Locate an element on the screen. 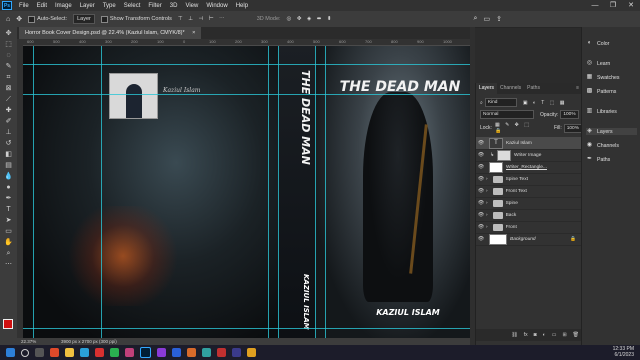 The image size is (640, 360). menu-filter: Filter is located at coordinates (154, 6).